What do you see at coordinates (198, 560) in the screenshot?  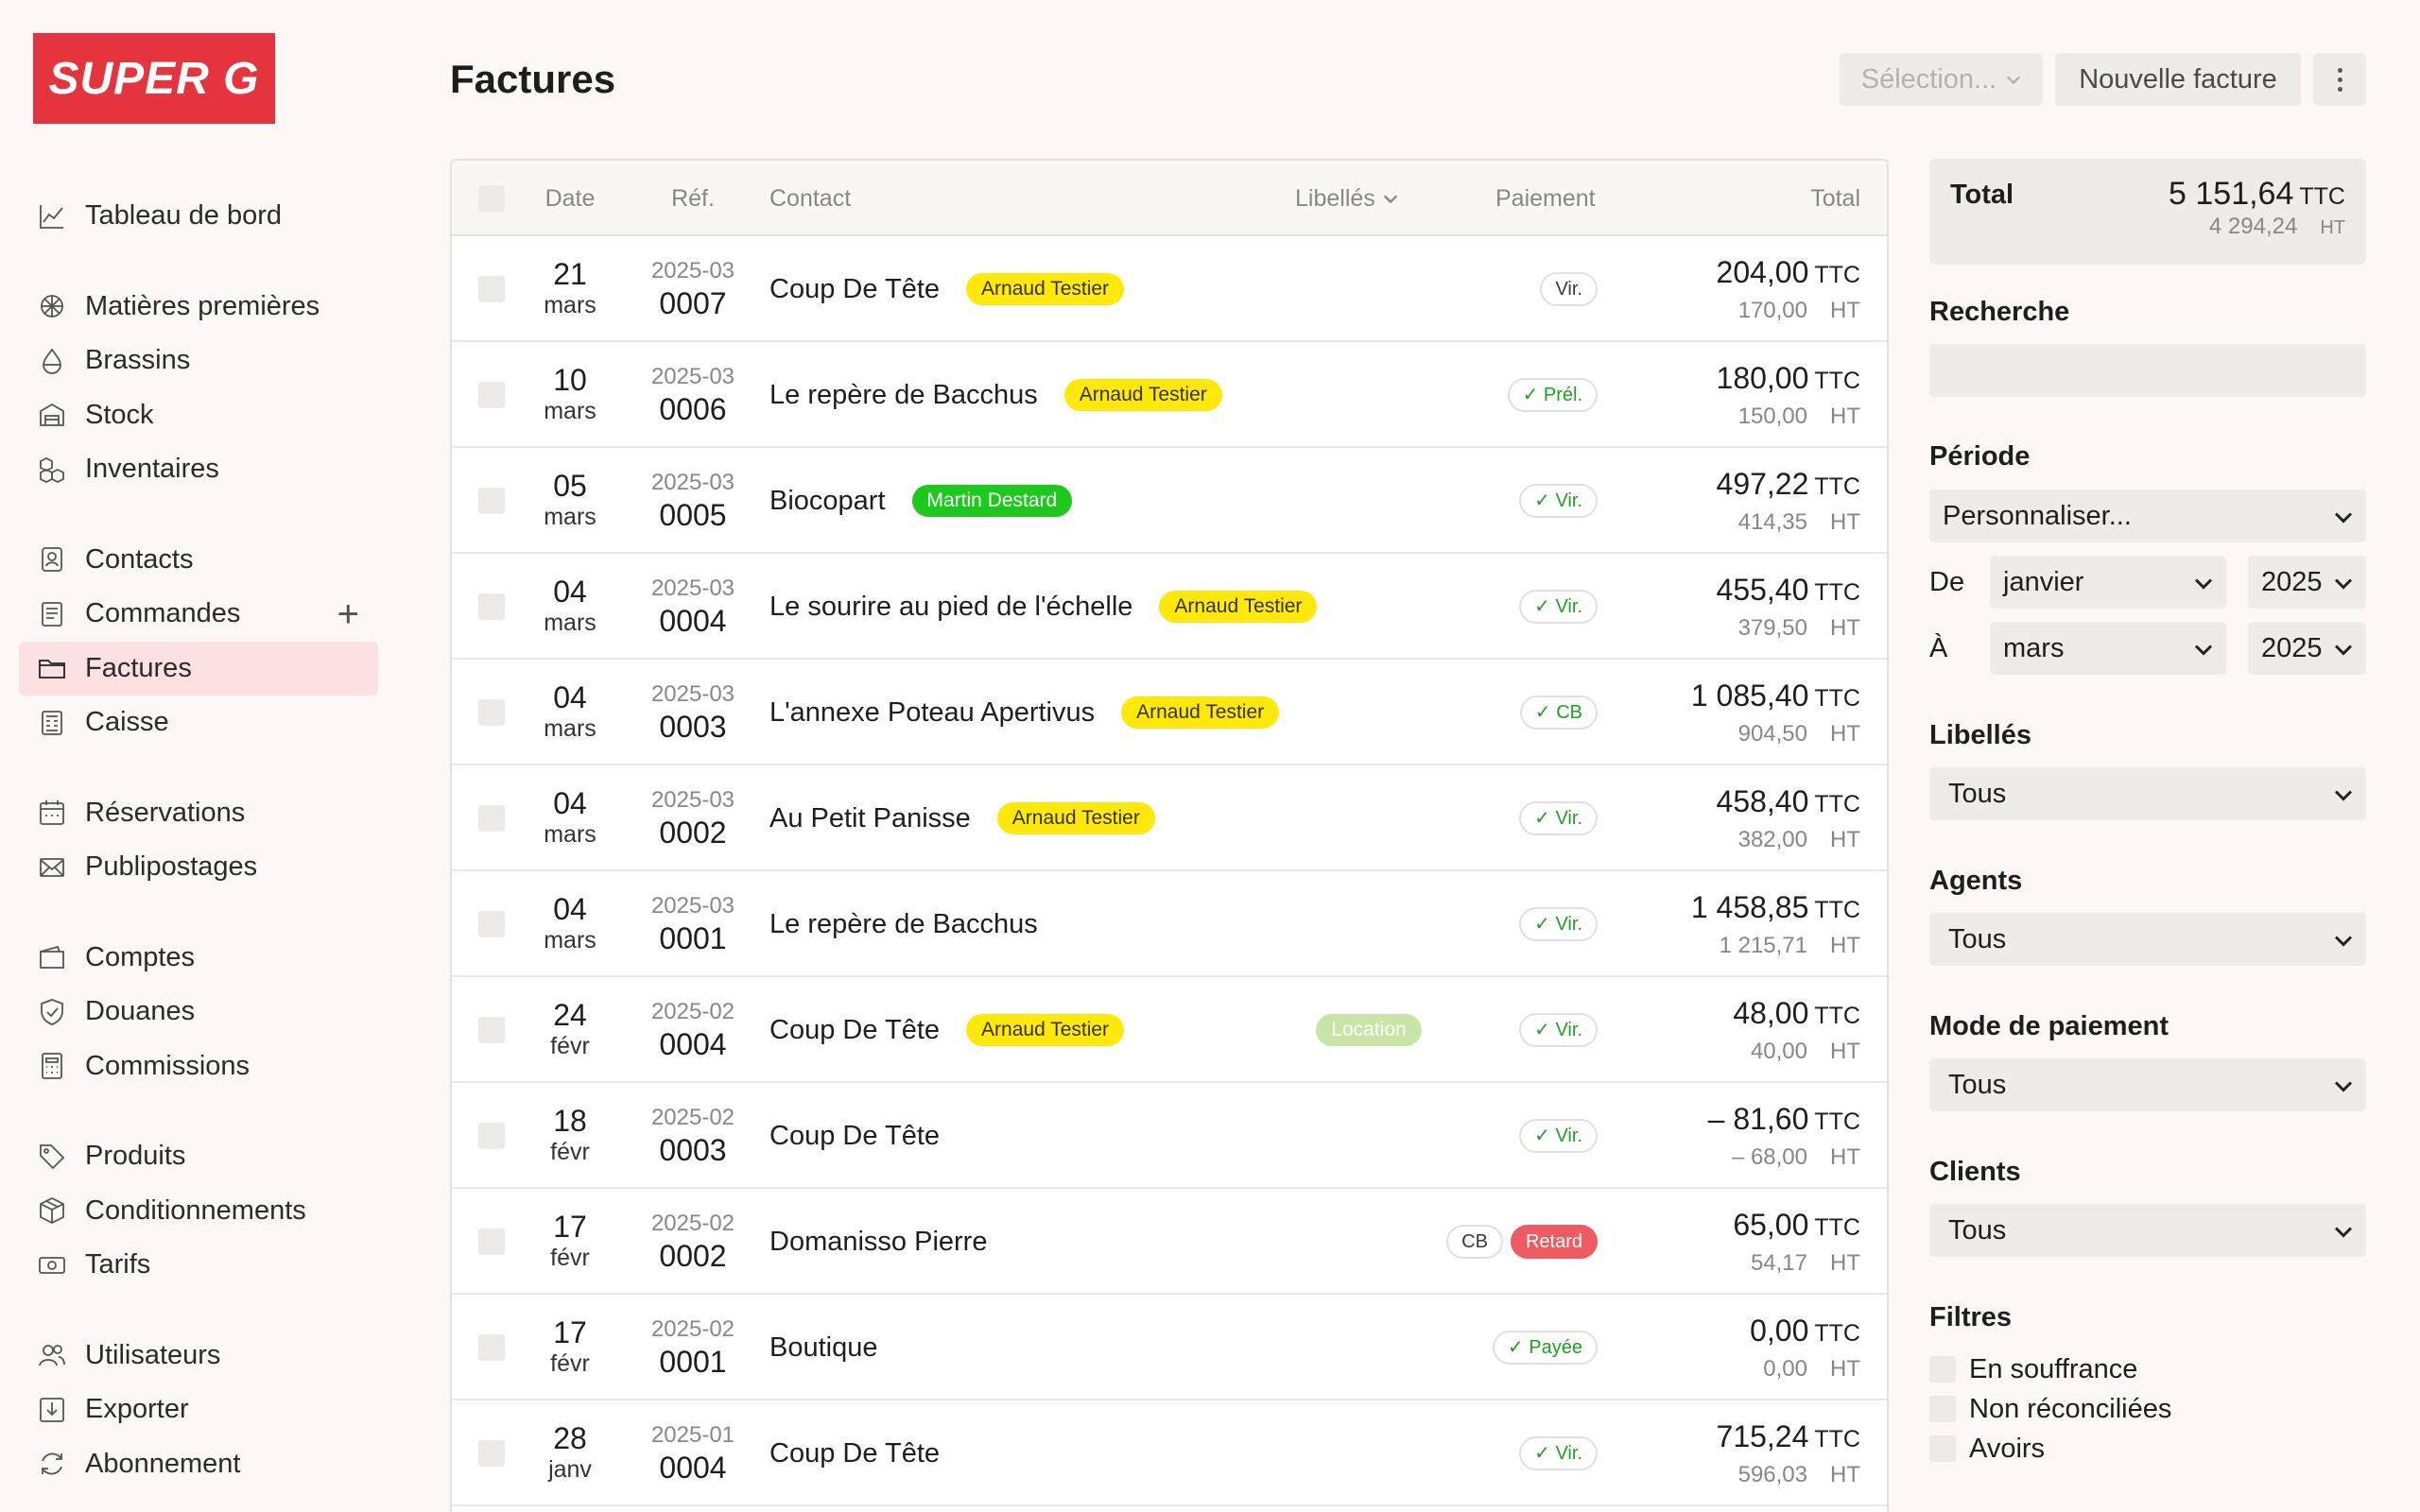 I see `sidebar-item-contacts: Contacts` at bounding box center [198, 560].